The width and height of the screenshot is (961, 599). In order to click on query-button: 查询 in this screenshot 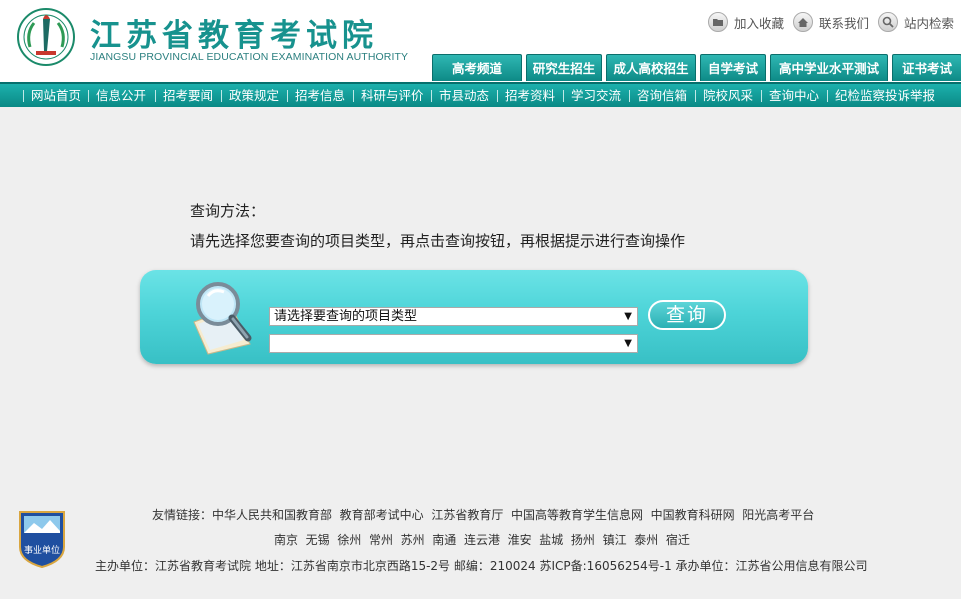, I will do `click(687, 315)`.